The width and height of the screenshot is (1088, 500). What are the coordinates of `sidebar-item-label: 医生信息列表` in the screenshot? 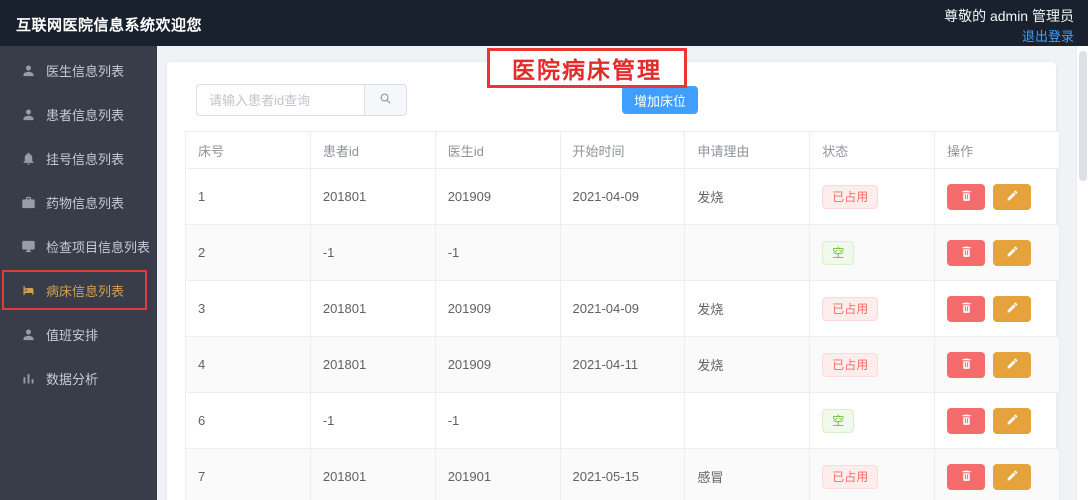 It's located at (85, 71).